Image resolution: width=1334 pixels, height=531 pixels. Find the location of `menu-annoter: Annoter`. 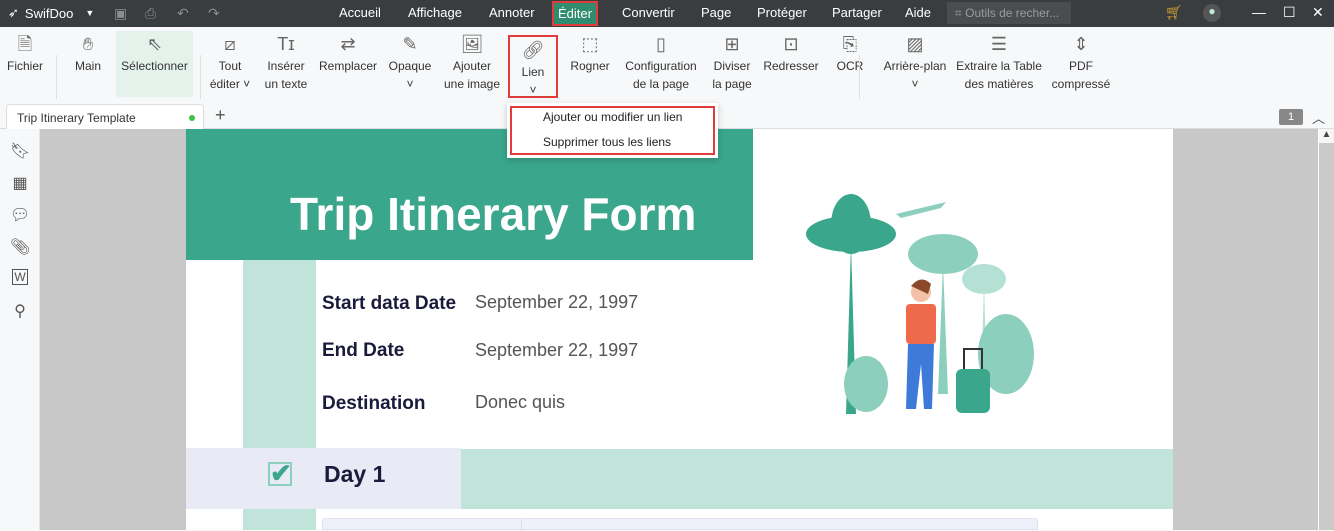

menu-annoter: Annoter is located at coordinates (512, 13).